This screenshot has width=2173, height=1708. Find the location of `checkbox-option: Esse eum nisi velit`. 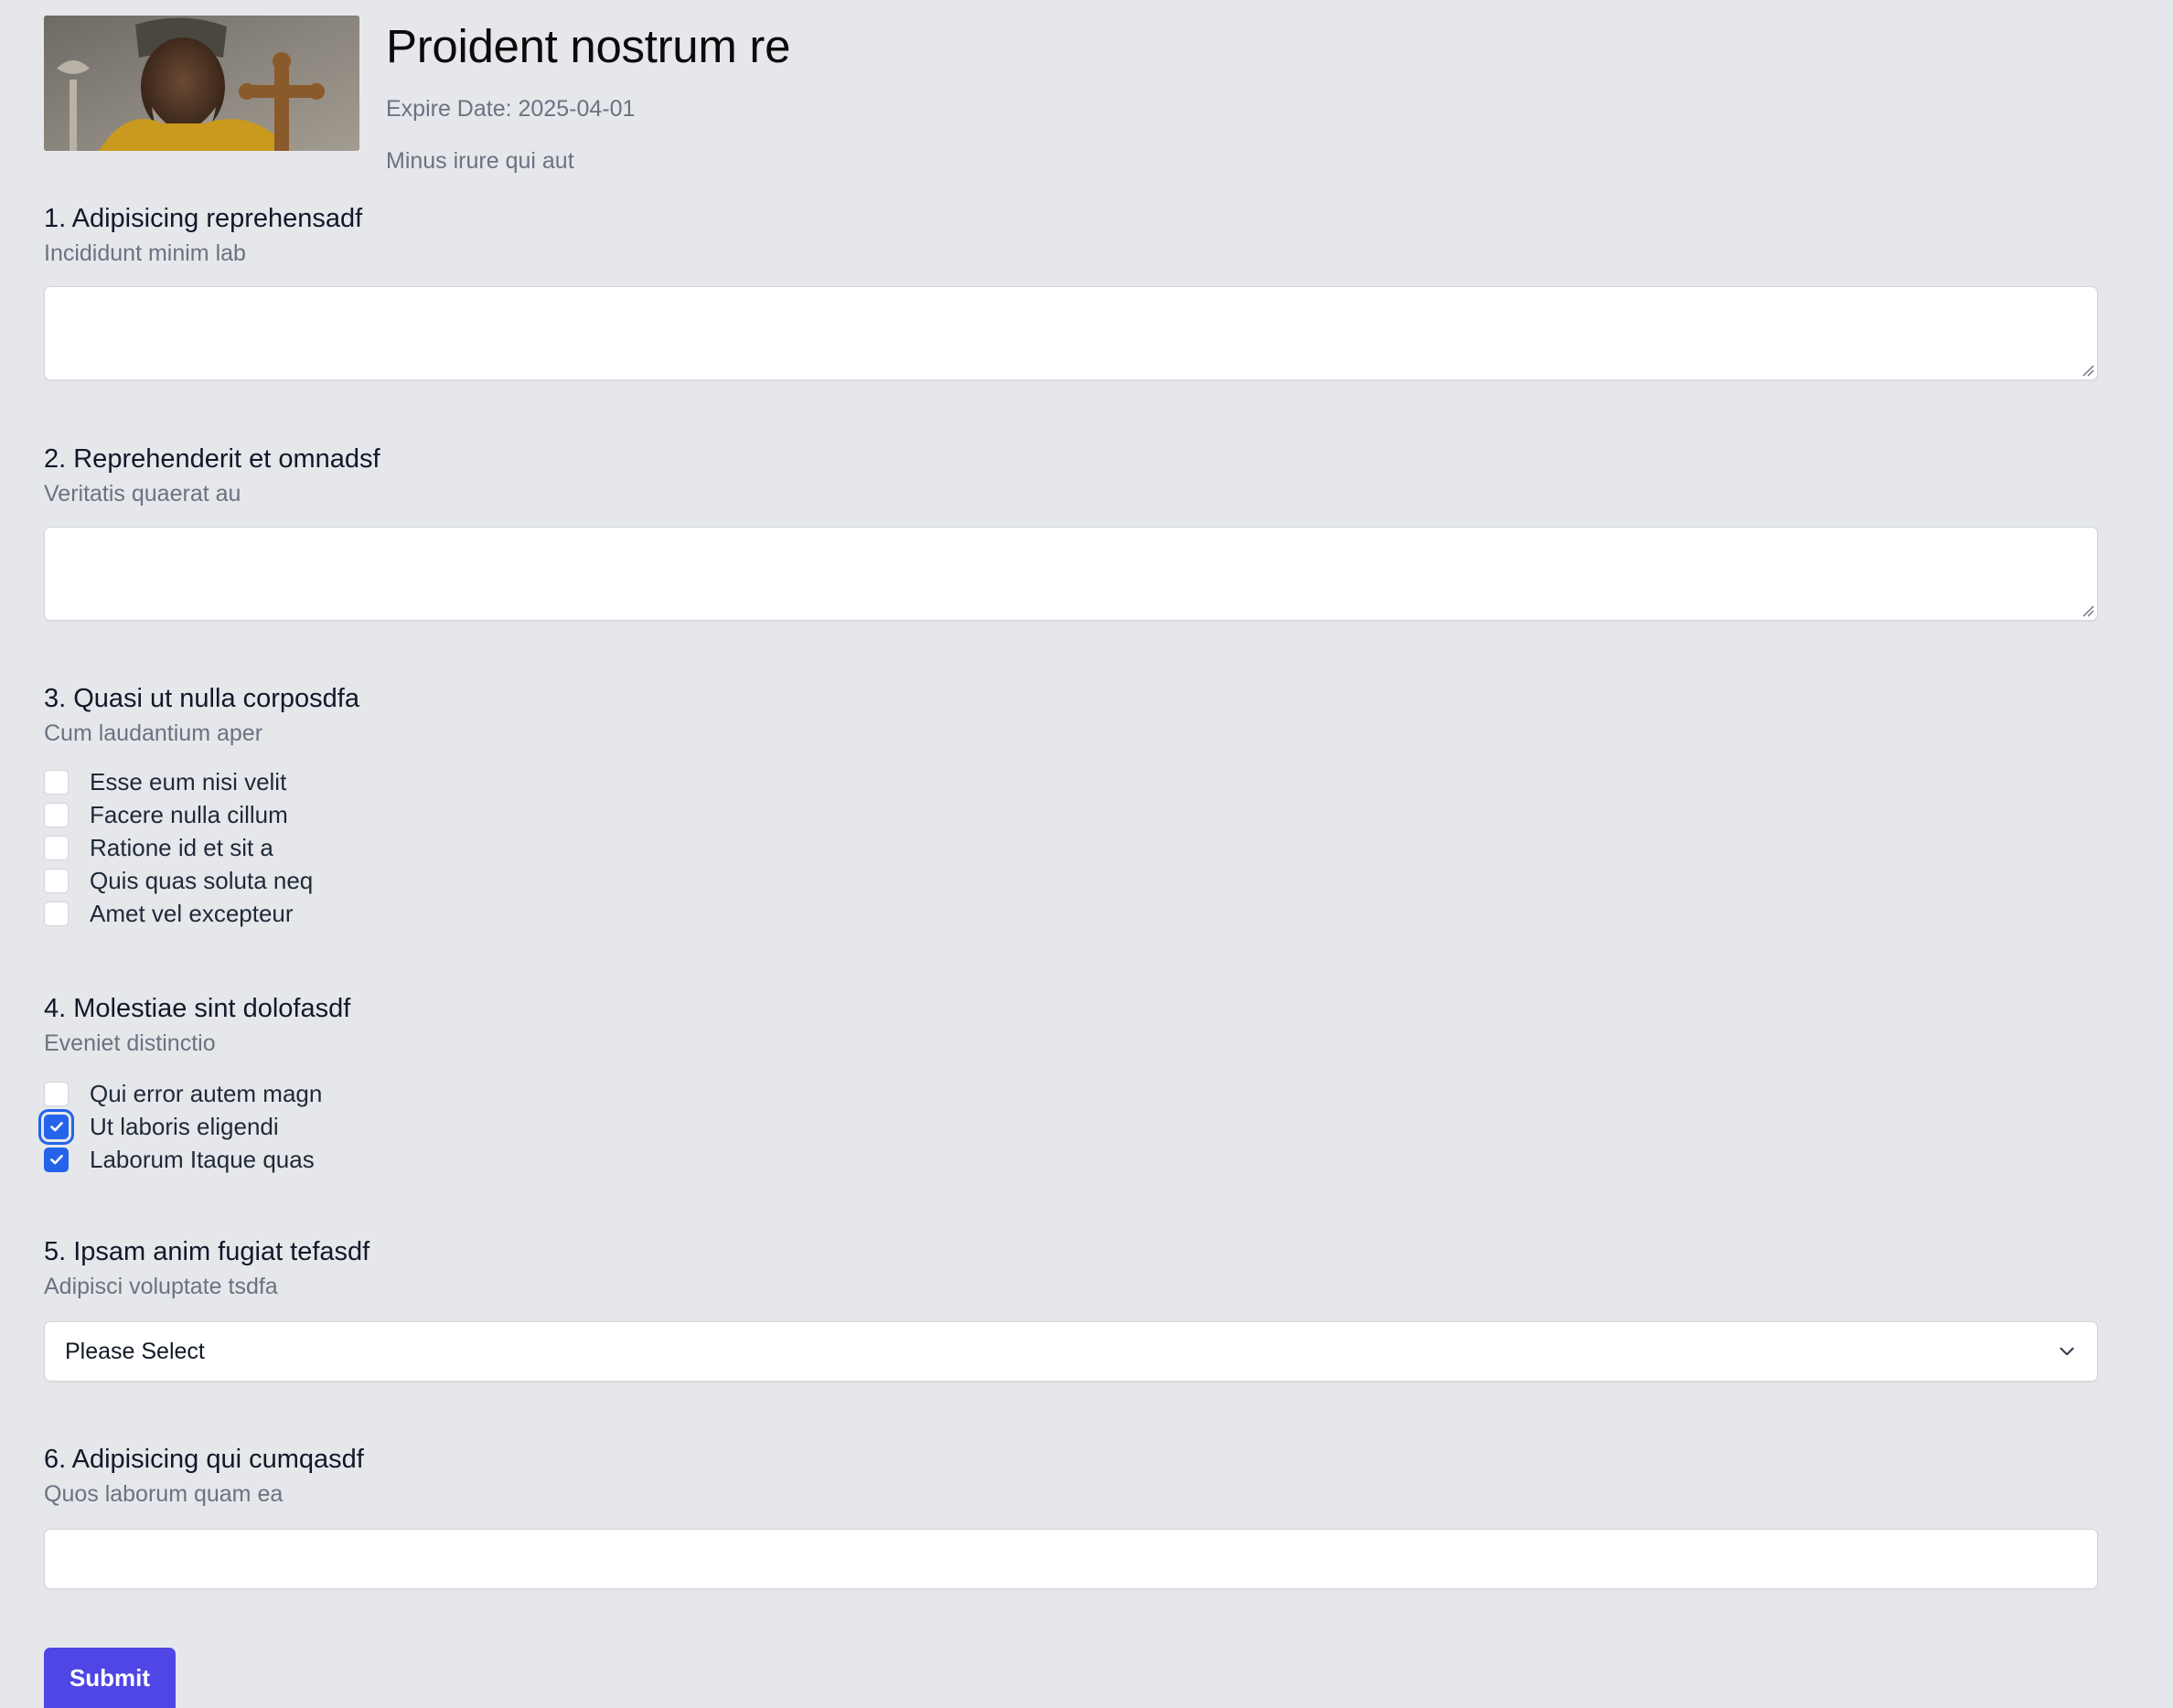

checkbox-option: Esse eum nisi velit is located at coordinates (1071, 782).